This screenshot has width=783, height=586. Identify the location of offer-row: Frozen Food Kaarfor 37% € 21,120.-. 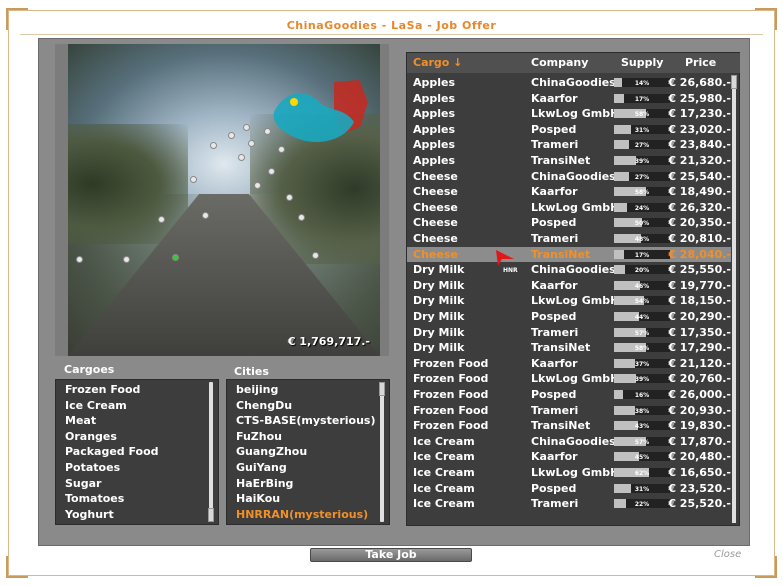
(569, 364).